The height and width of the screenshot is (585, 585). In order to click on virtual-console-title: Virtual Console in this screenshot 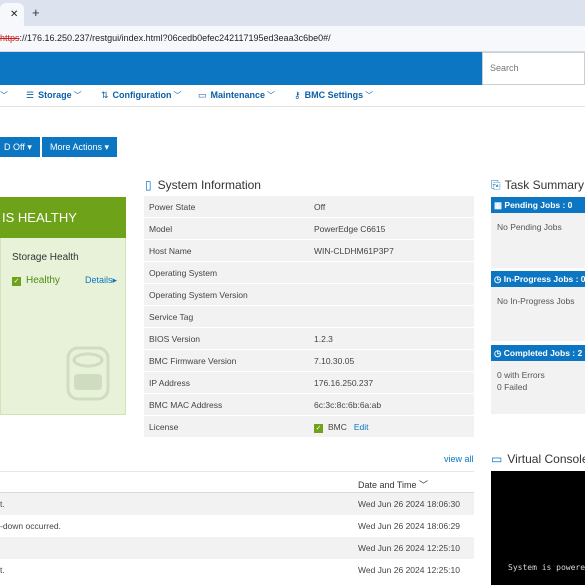, I will do `click(546, 459)`.